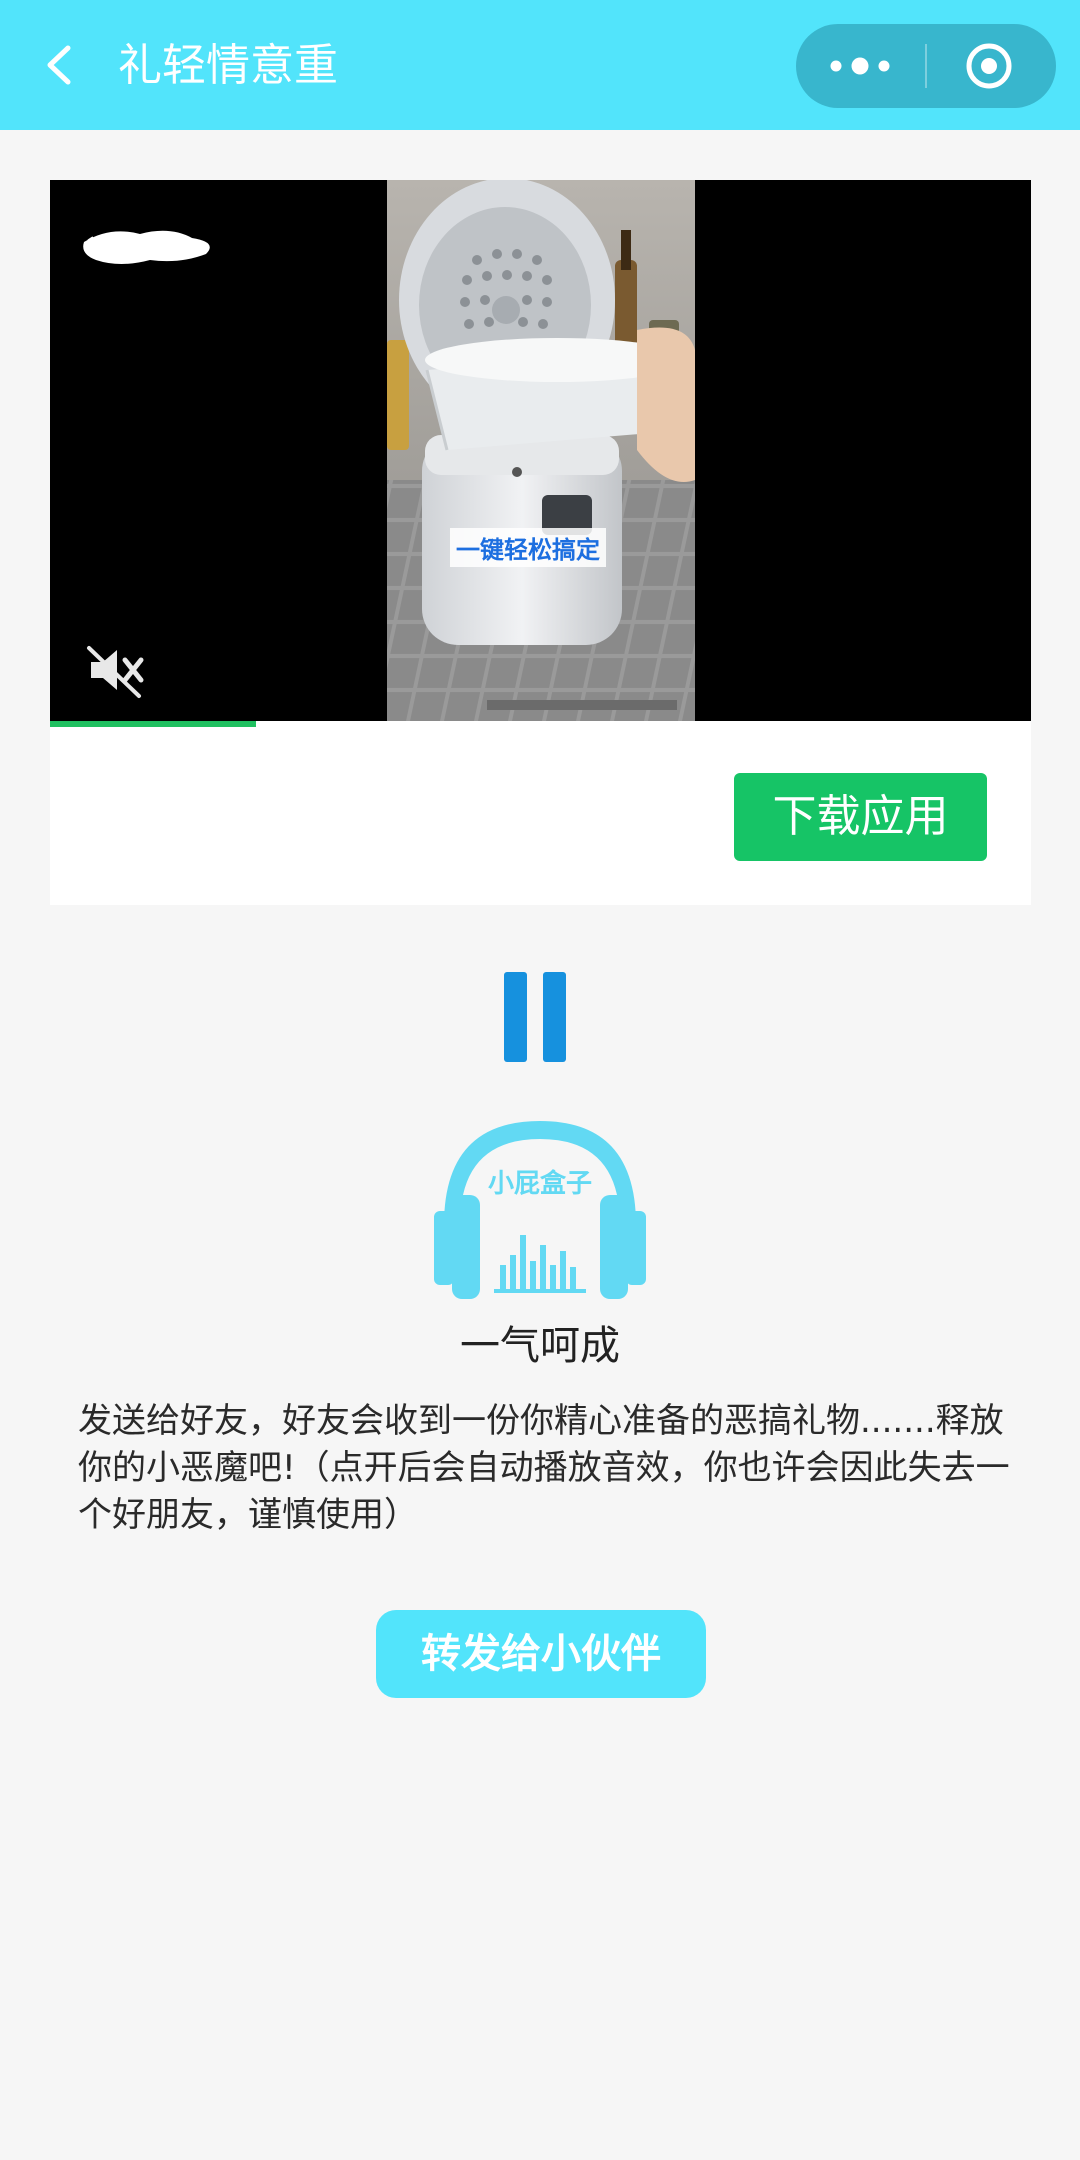 Image resolution: width=1080 pixels, height=2160 pixels. I want to click on pause-button, so click(535, 1017).